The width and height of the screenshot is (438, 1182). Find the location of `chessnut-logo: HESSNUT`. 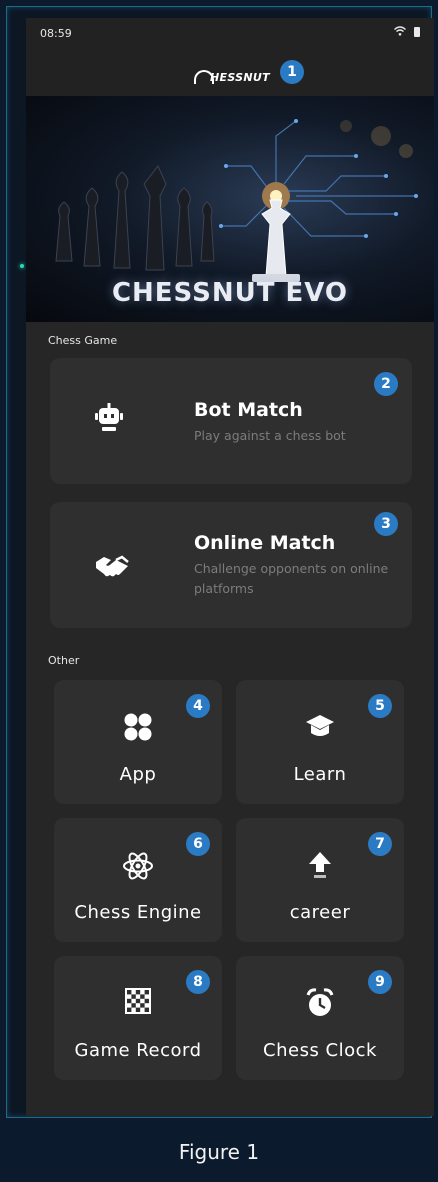

chessnut-logo: HESSNUT is located at coordinates (232, 74).